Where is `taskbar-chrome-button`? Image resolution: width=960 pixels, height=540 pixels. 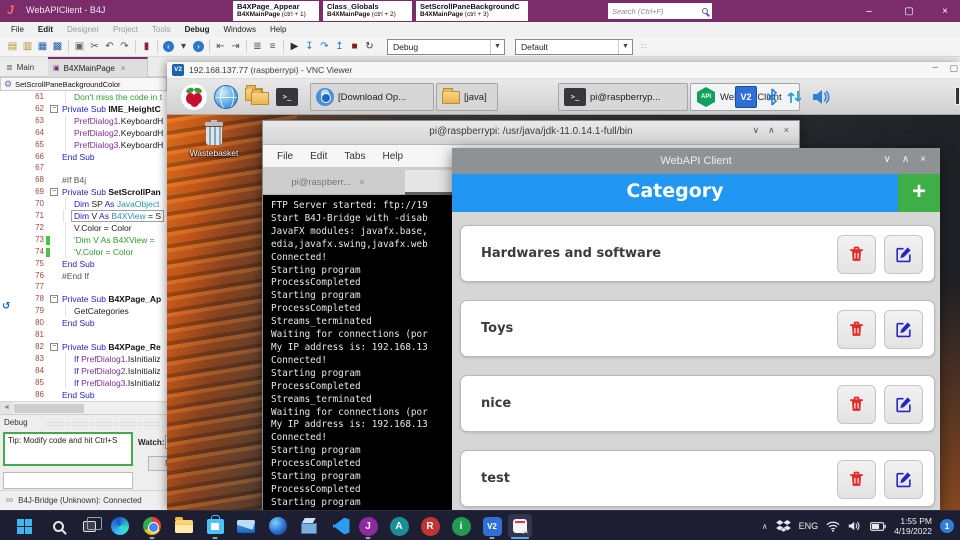 taskbar-chrome-button is located at coordinates (152, 526).